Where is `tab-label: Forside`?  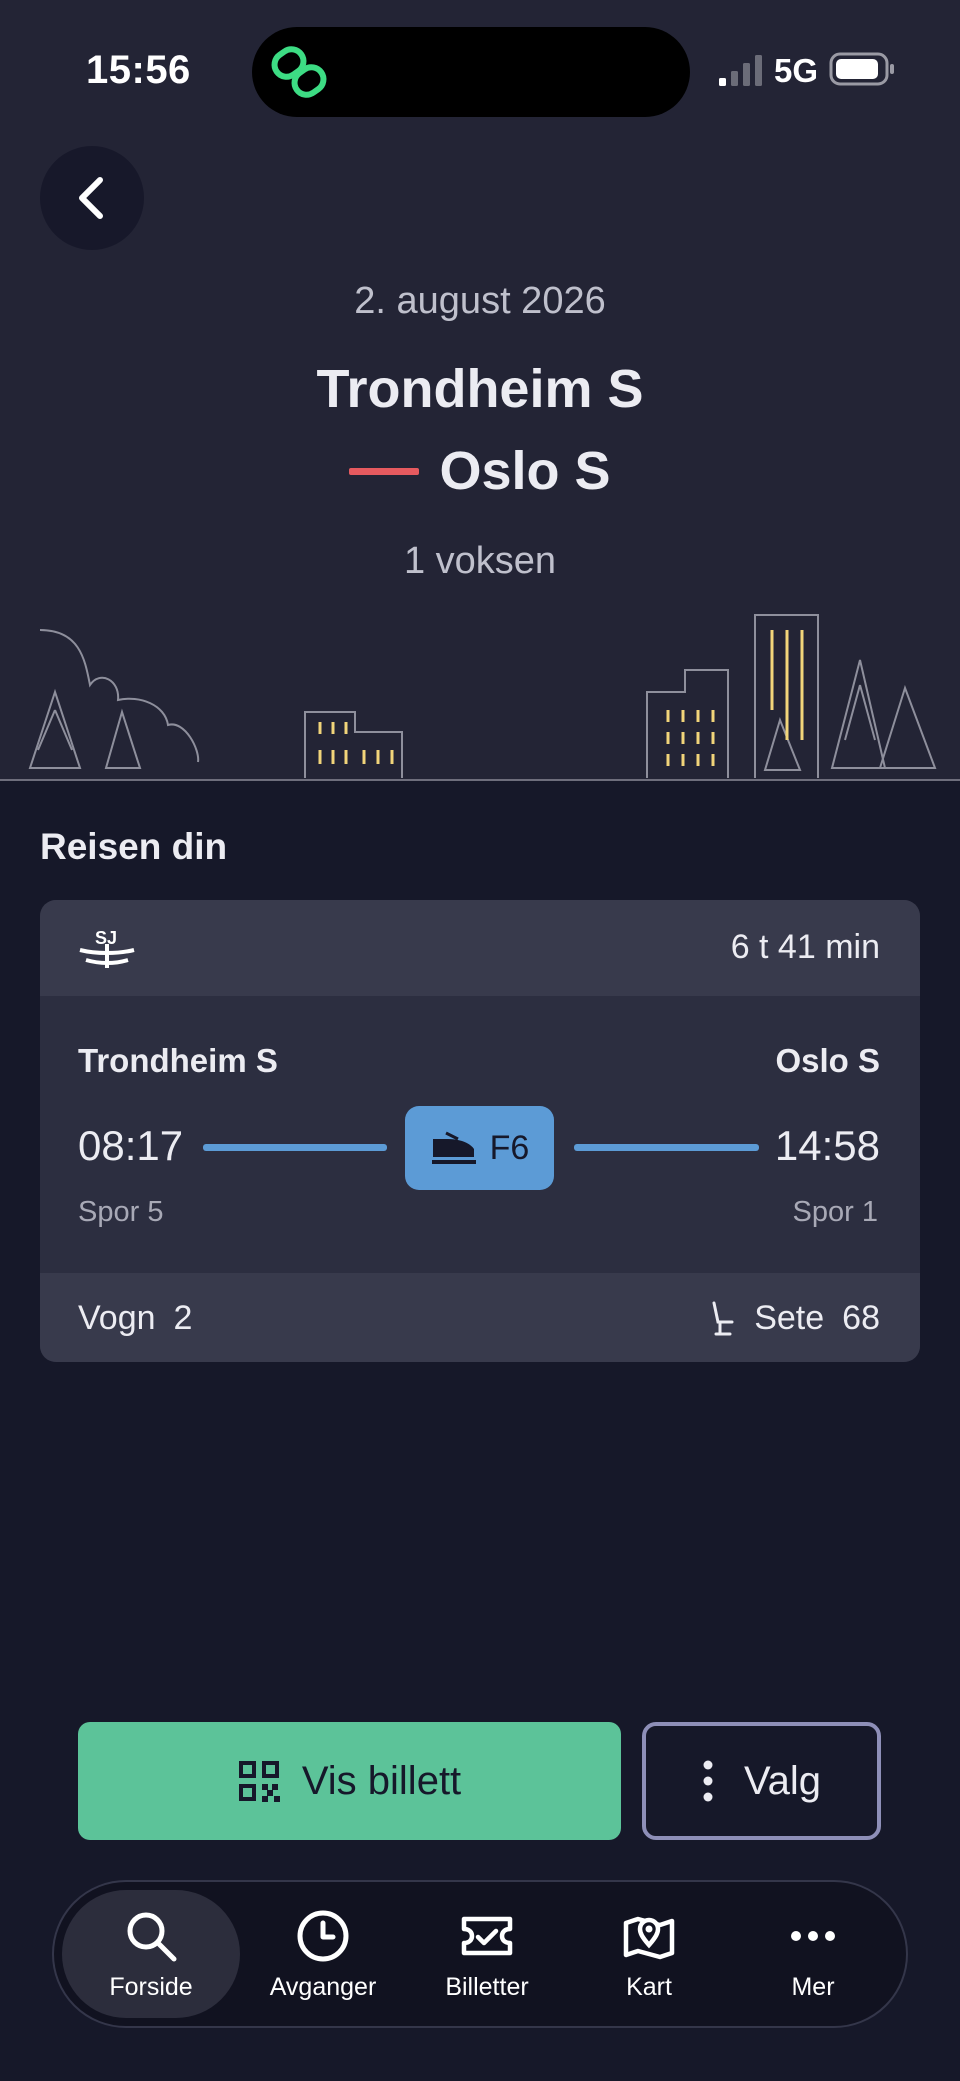 tab-label: Forside is located at coordinates (151, 1986).